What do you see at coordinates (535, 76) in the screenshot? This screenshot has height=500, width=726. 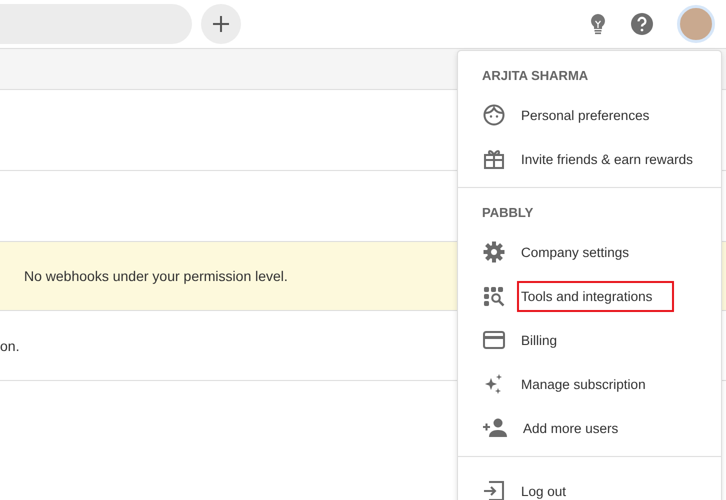 I see `section-title: ARJITA SHARMA` at bounding box center [535, 76].